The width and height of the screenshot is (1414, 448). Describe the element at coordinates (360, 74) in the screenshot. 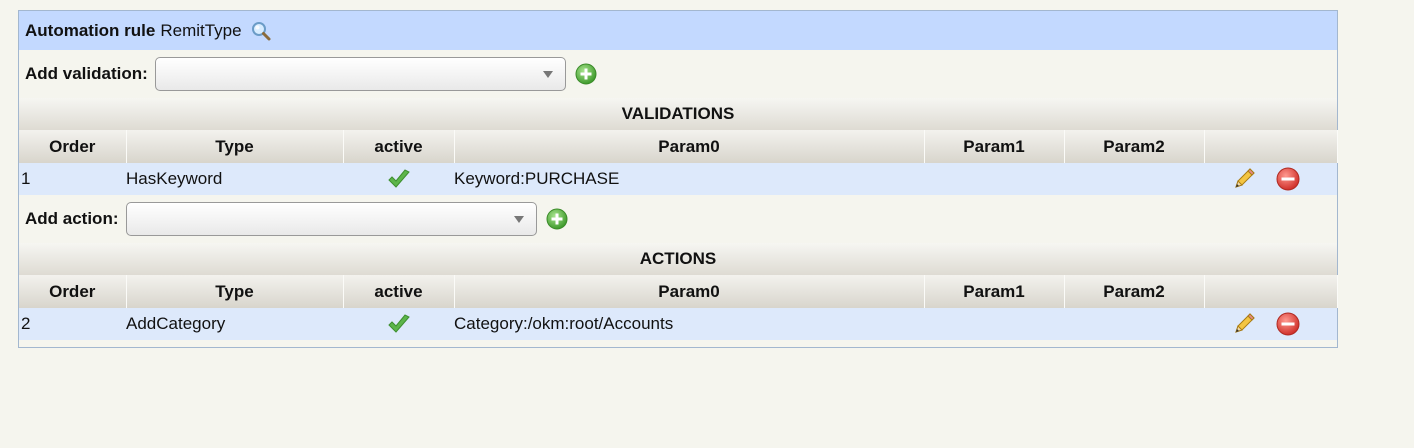

I see `validation-type-select` at that location.